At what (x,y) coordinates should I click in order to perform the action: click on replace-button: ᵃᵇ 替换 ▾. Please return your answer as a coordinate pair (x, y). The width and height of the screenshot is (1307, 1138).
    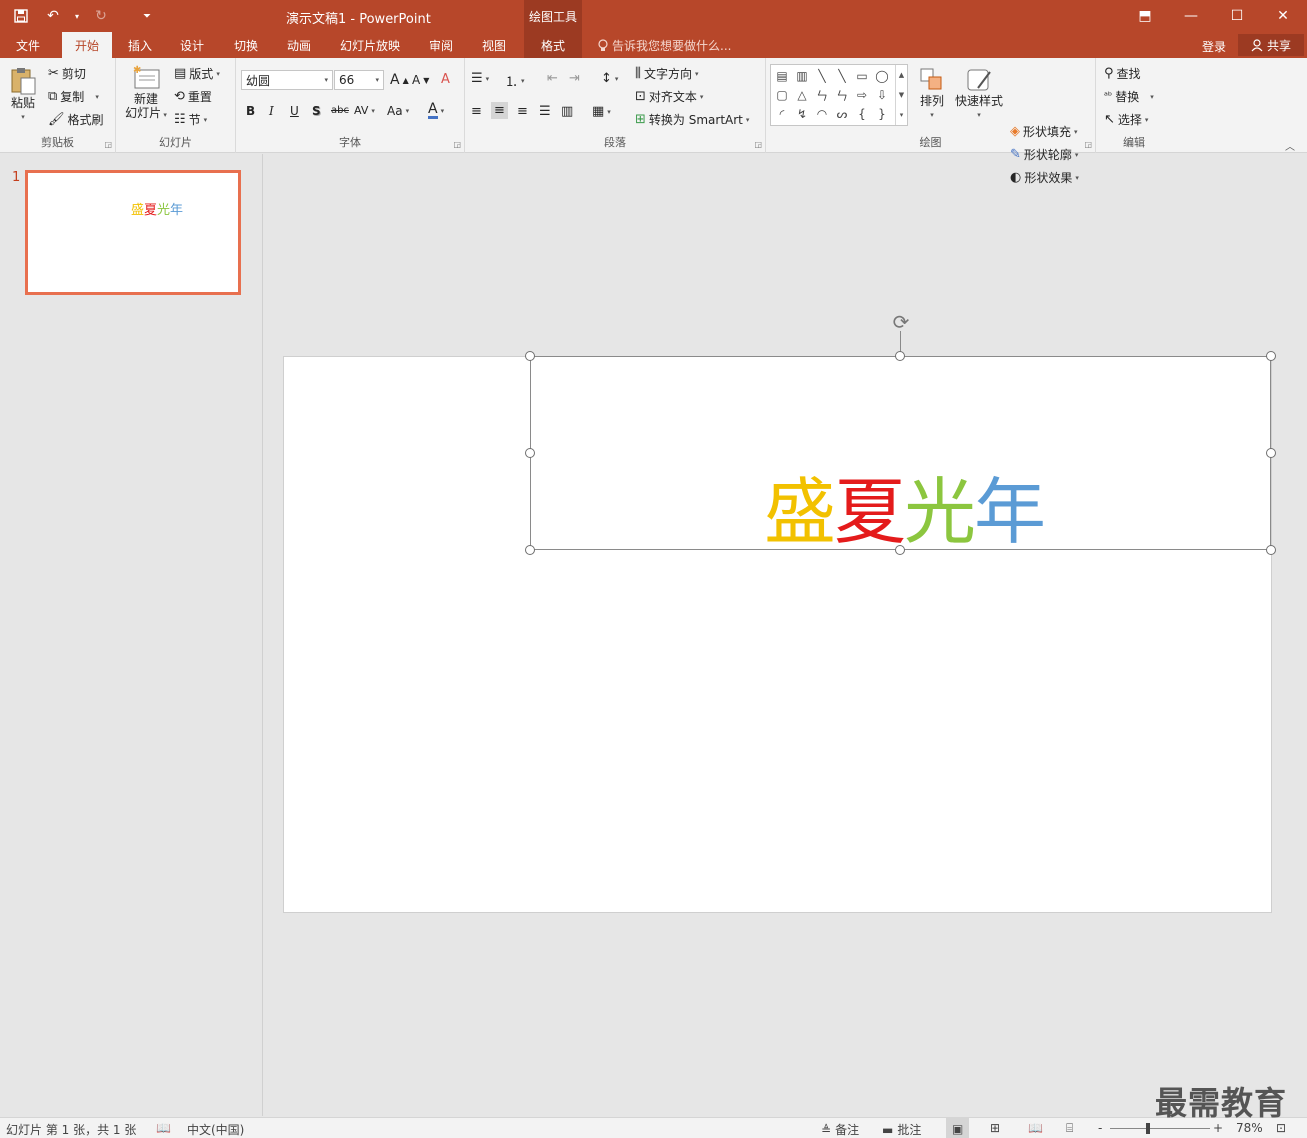
    Looking at the image, I should click on (1129, 96).